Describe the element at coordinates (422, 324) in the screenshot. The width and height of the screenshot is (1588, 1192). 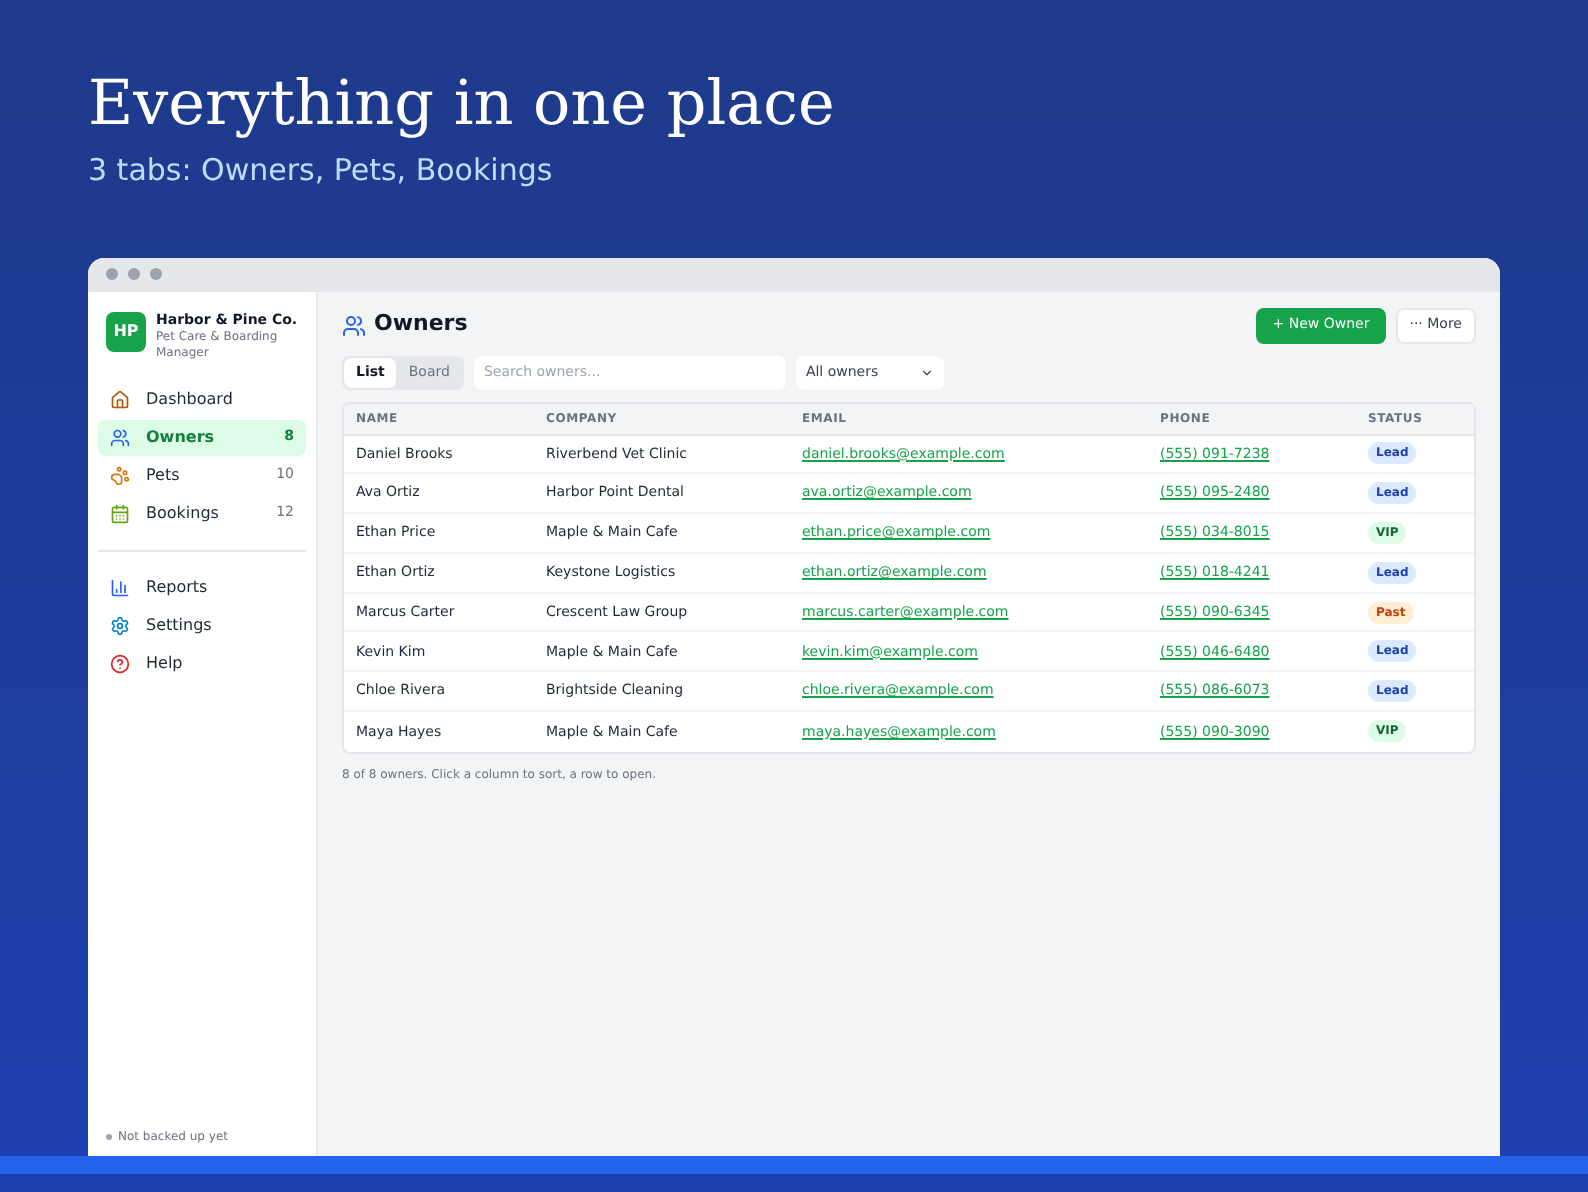
I see `page-title: Owners` at that location.